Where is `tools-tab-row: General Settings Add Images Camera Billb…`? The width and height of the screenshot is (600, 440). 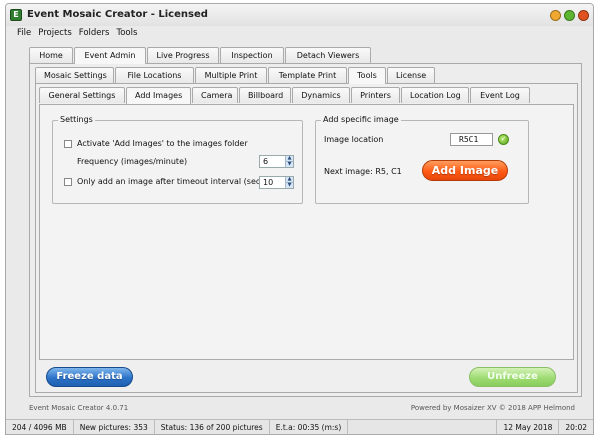 tools-tab-row: General Settings Add Images Camera Billb… is located at coordinates (284, 95).